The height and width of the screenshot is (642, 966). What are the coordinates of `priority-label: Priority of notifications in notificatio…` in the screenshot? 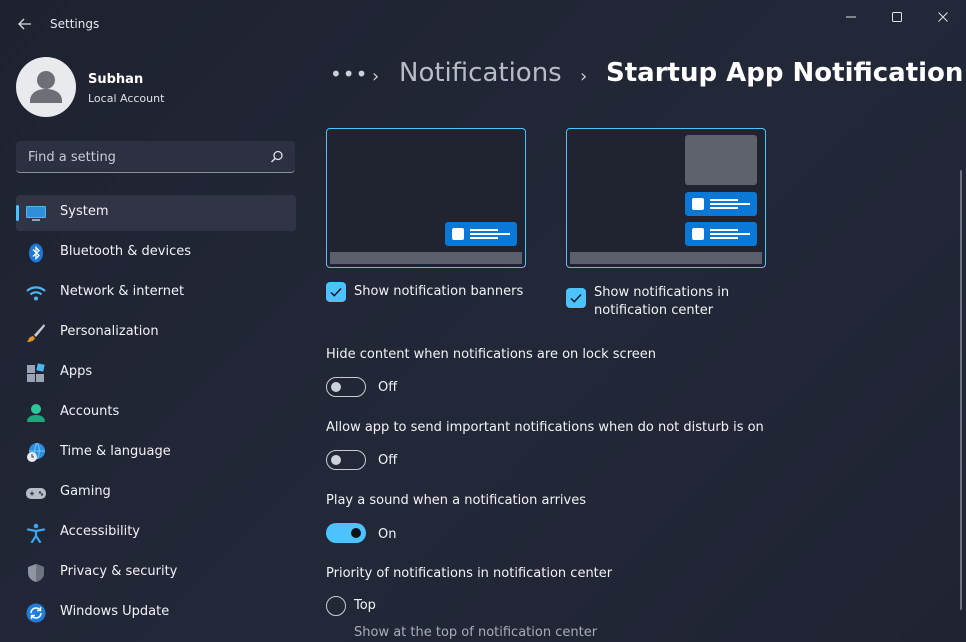 It's located at (469, 573).